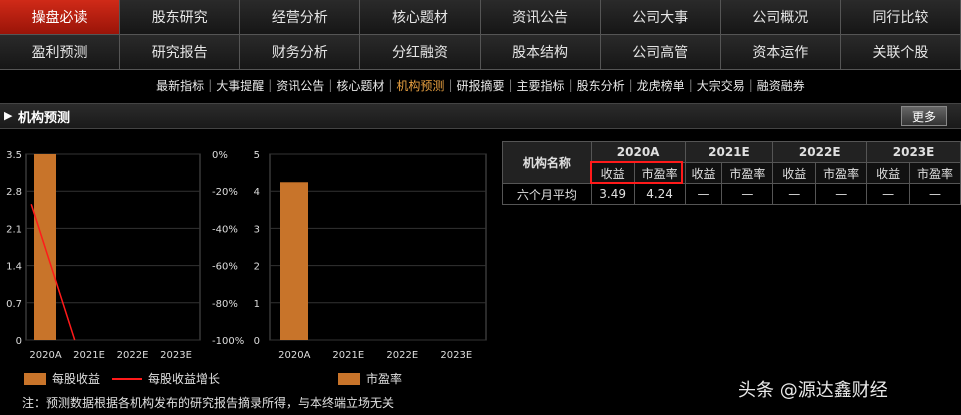 Image resolution: width=961 pixels, height=415 pixels. I want to click on subnav-dazong-jiaoyi: 大宗交易, so click(721, 85).